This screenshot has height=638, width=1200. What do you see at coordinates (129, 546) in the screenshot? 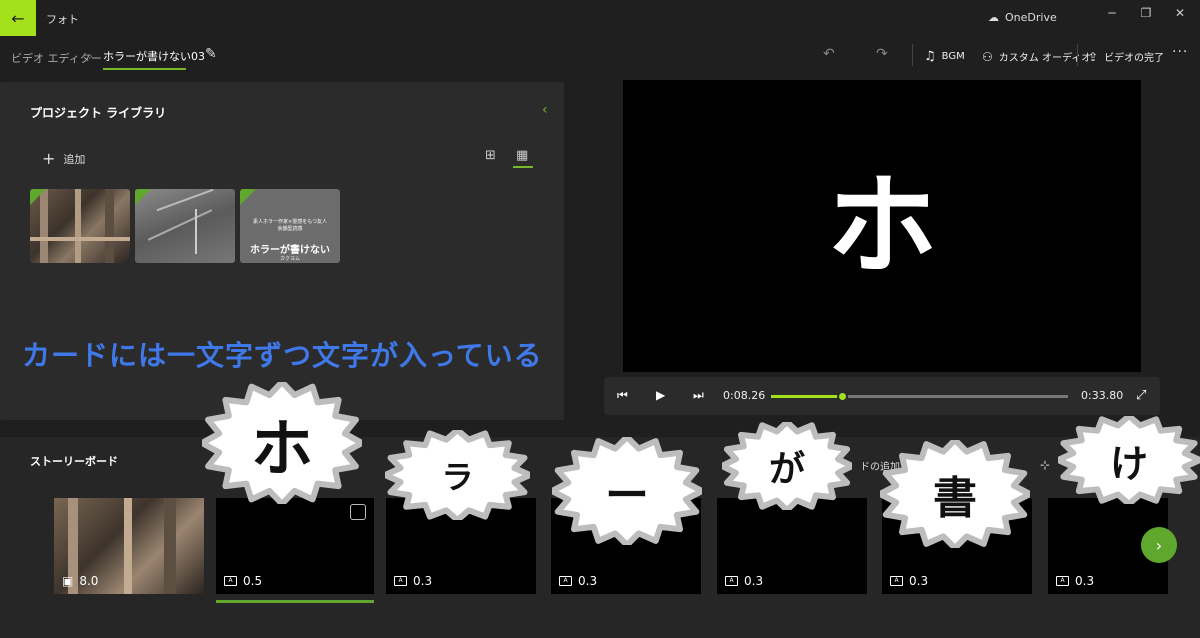
I see `storyboard-card: ▣ 8.0` at bounding box center [129, 546].